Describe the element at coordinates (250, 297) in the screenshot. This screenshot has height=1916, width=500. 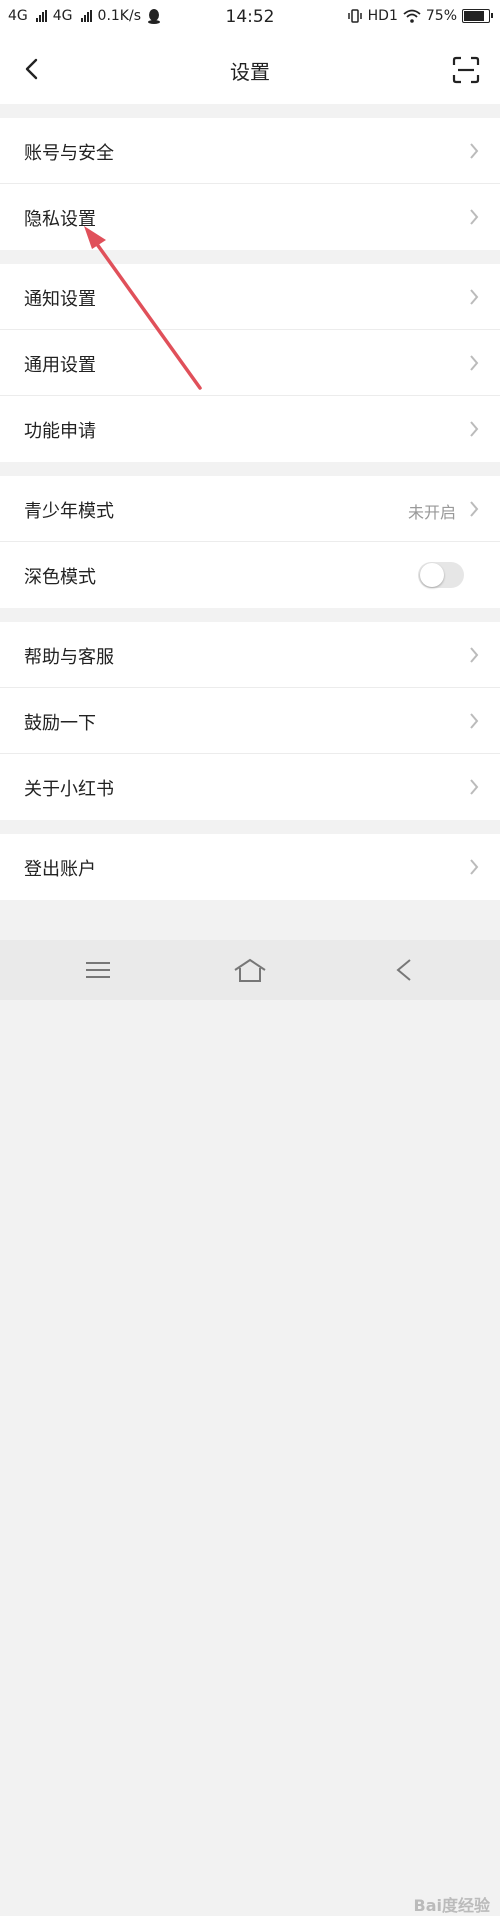
I see `setting-notifications: 通知设置` at that location.